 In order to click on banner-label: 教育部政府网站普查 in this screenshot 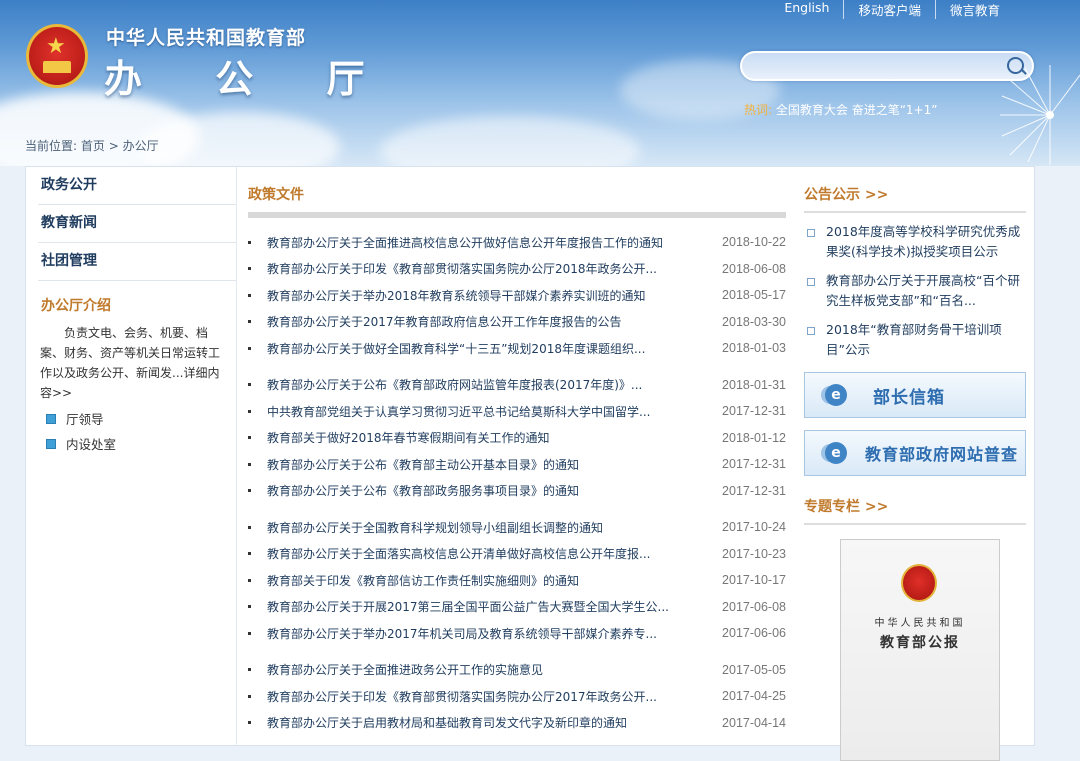, I will do `click(942, 454)`.